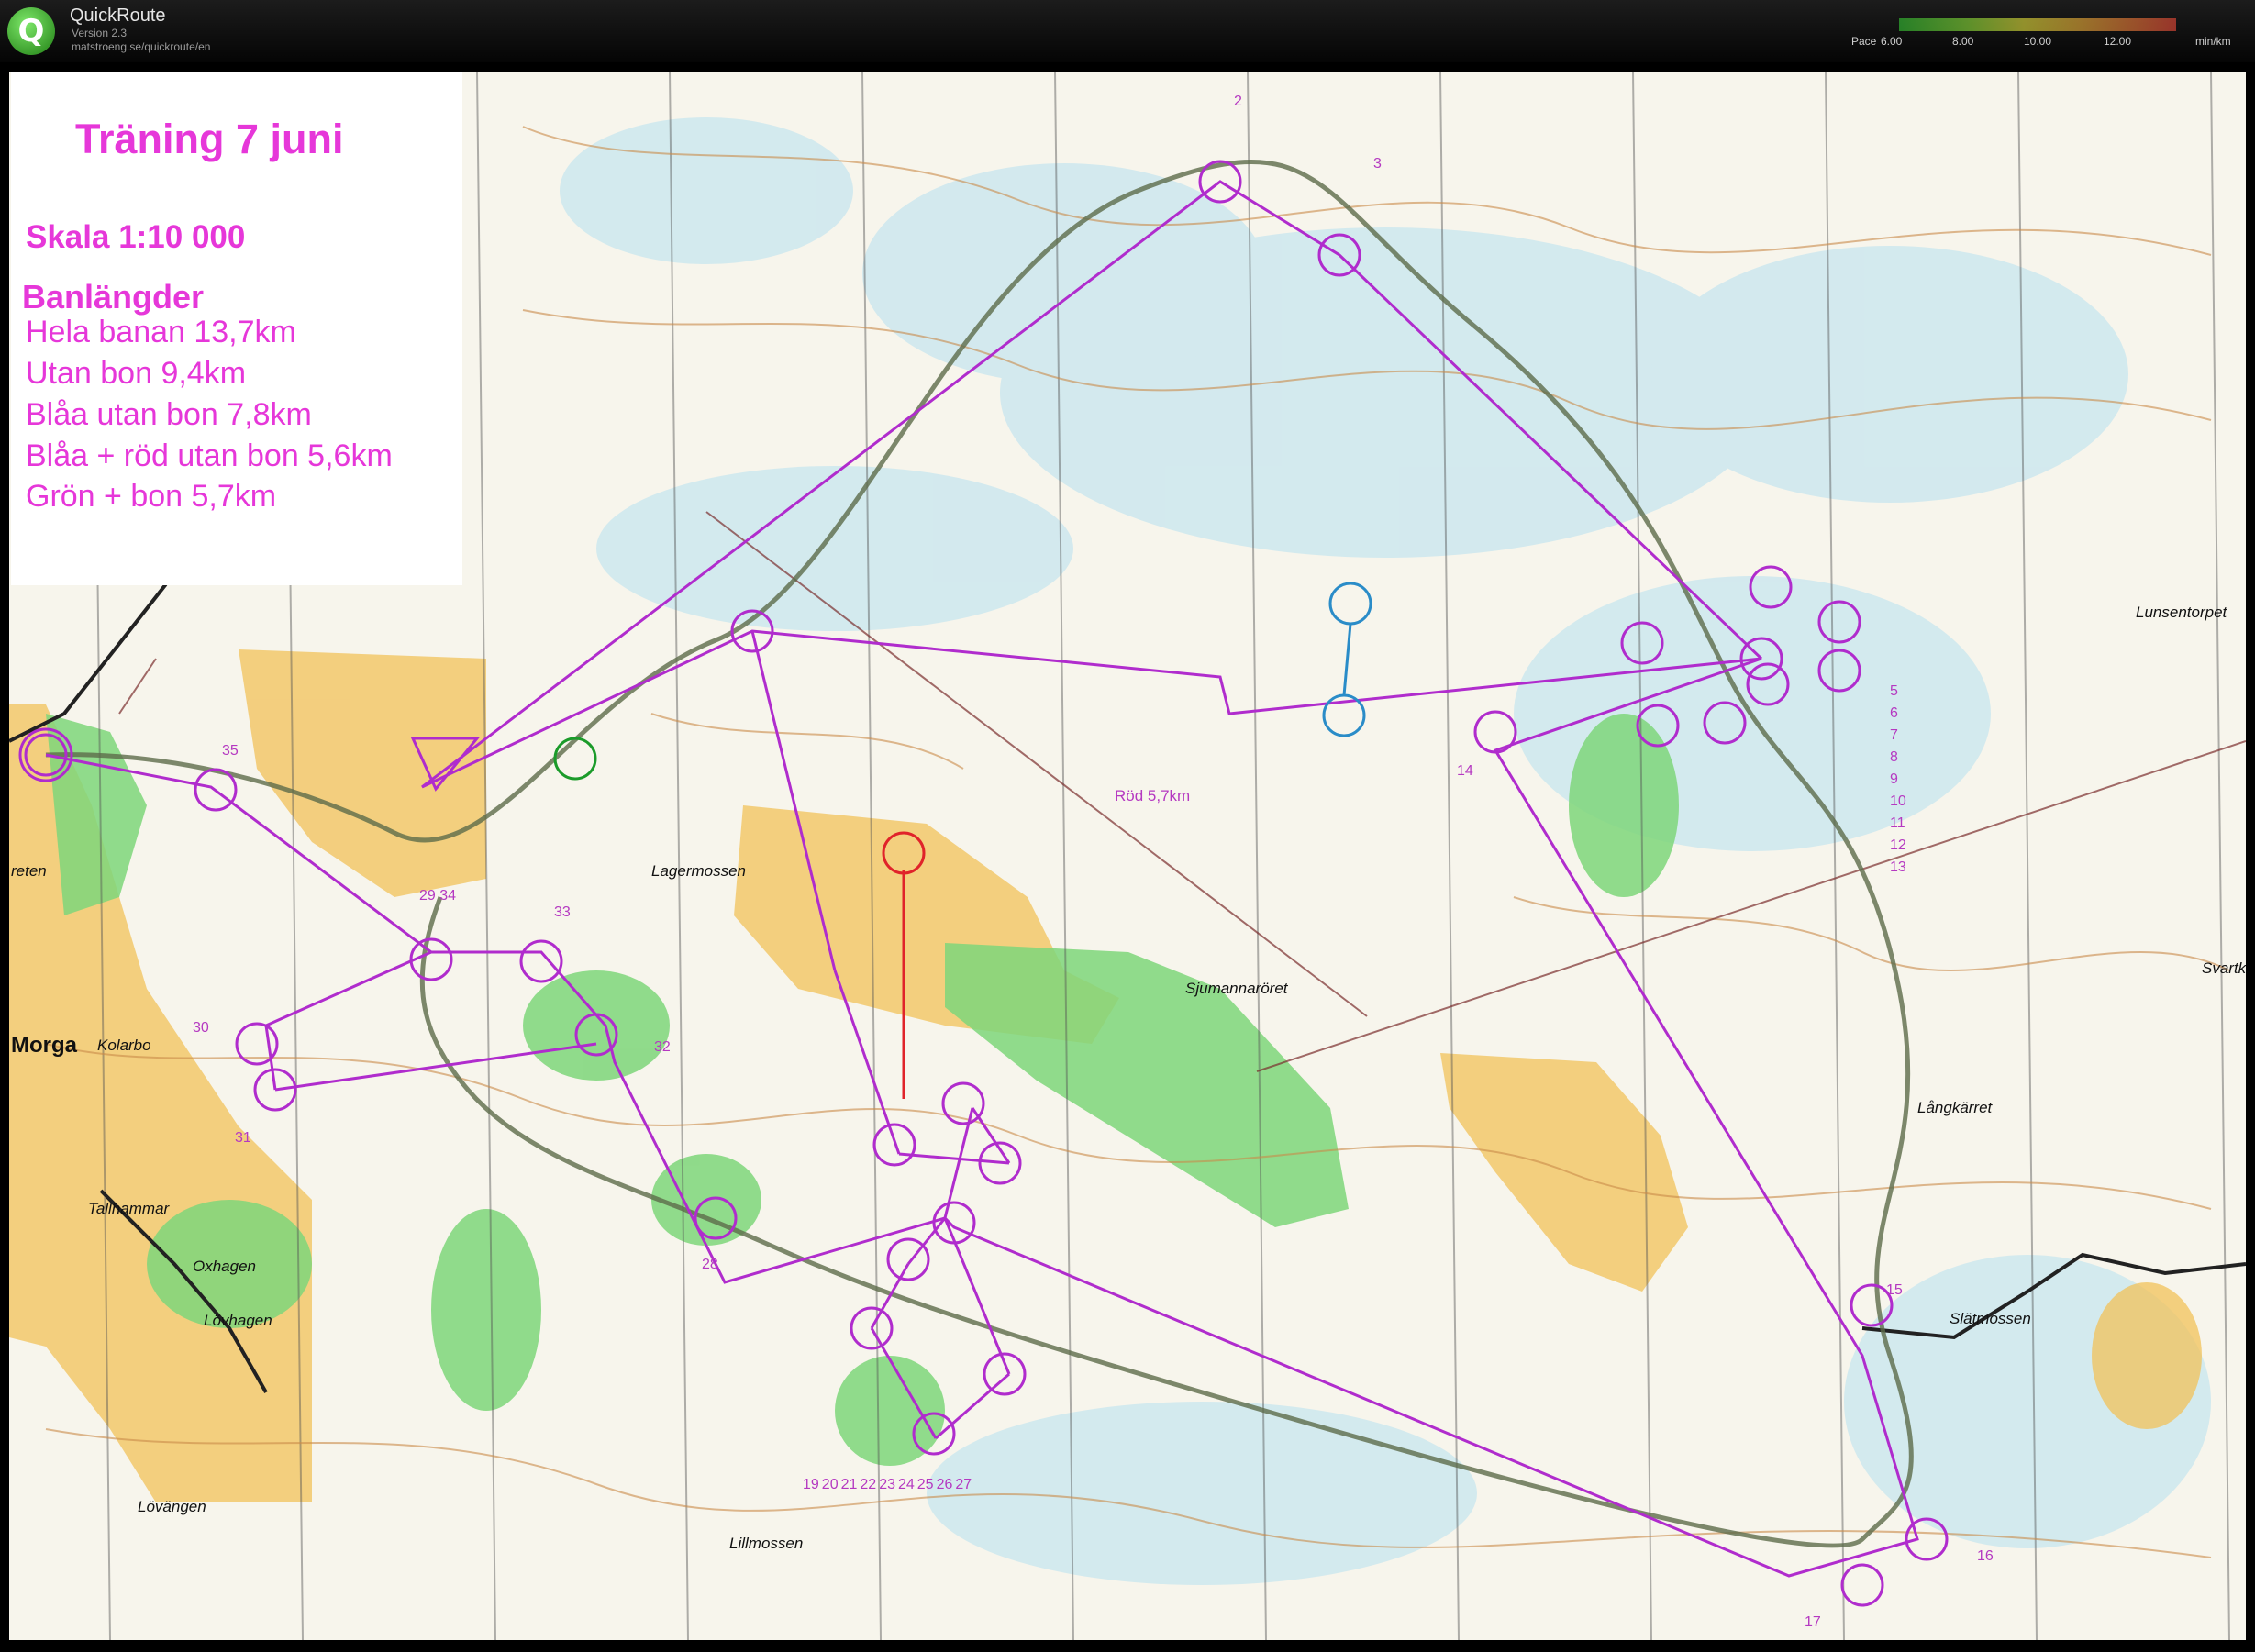 Image resolution: width=2255 pixels, height=1652 pixels. What do you see at coordinates (141, 46) in the screenshot?
I see `app-url: matstroeng.se/quickroute/en` at bounding box center [141, 46].